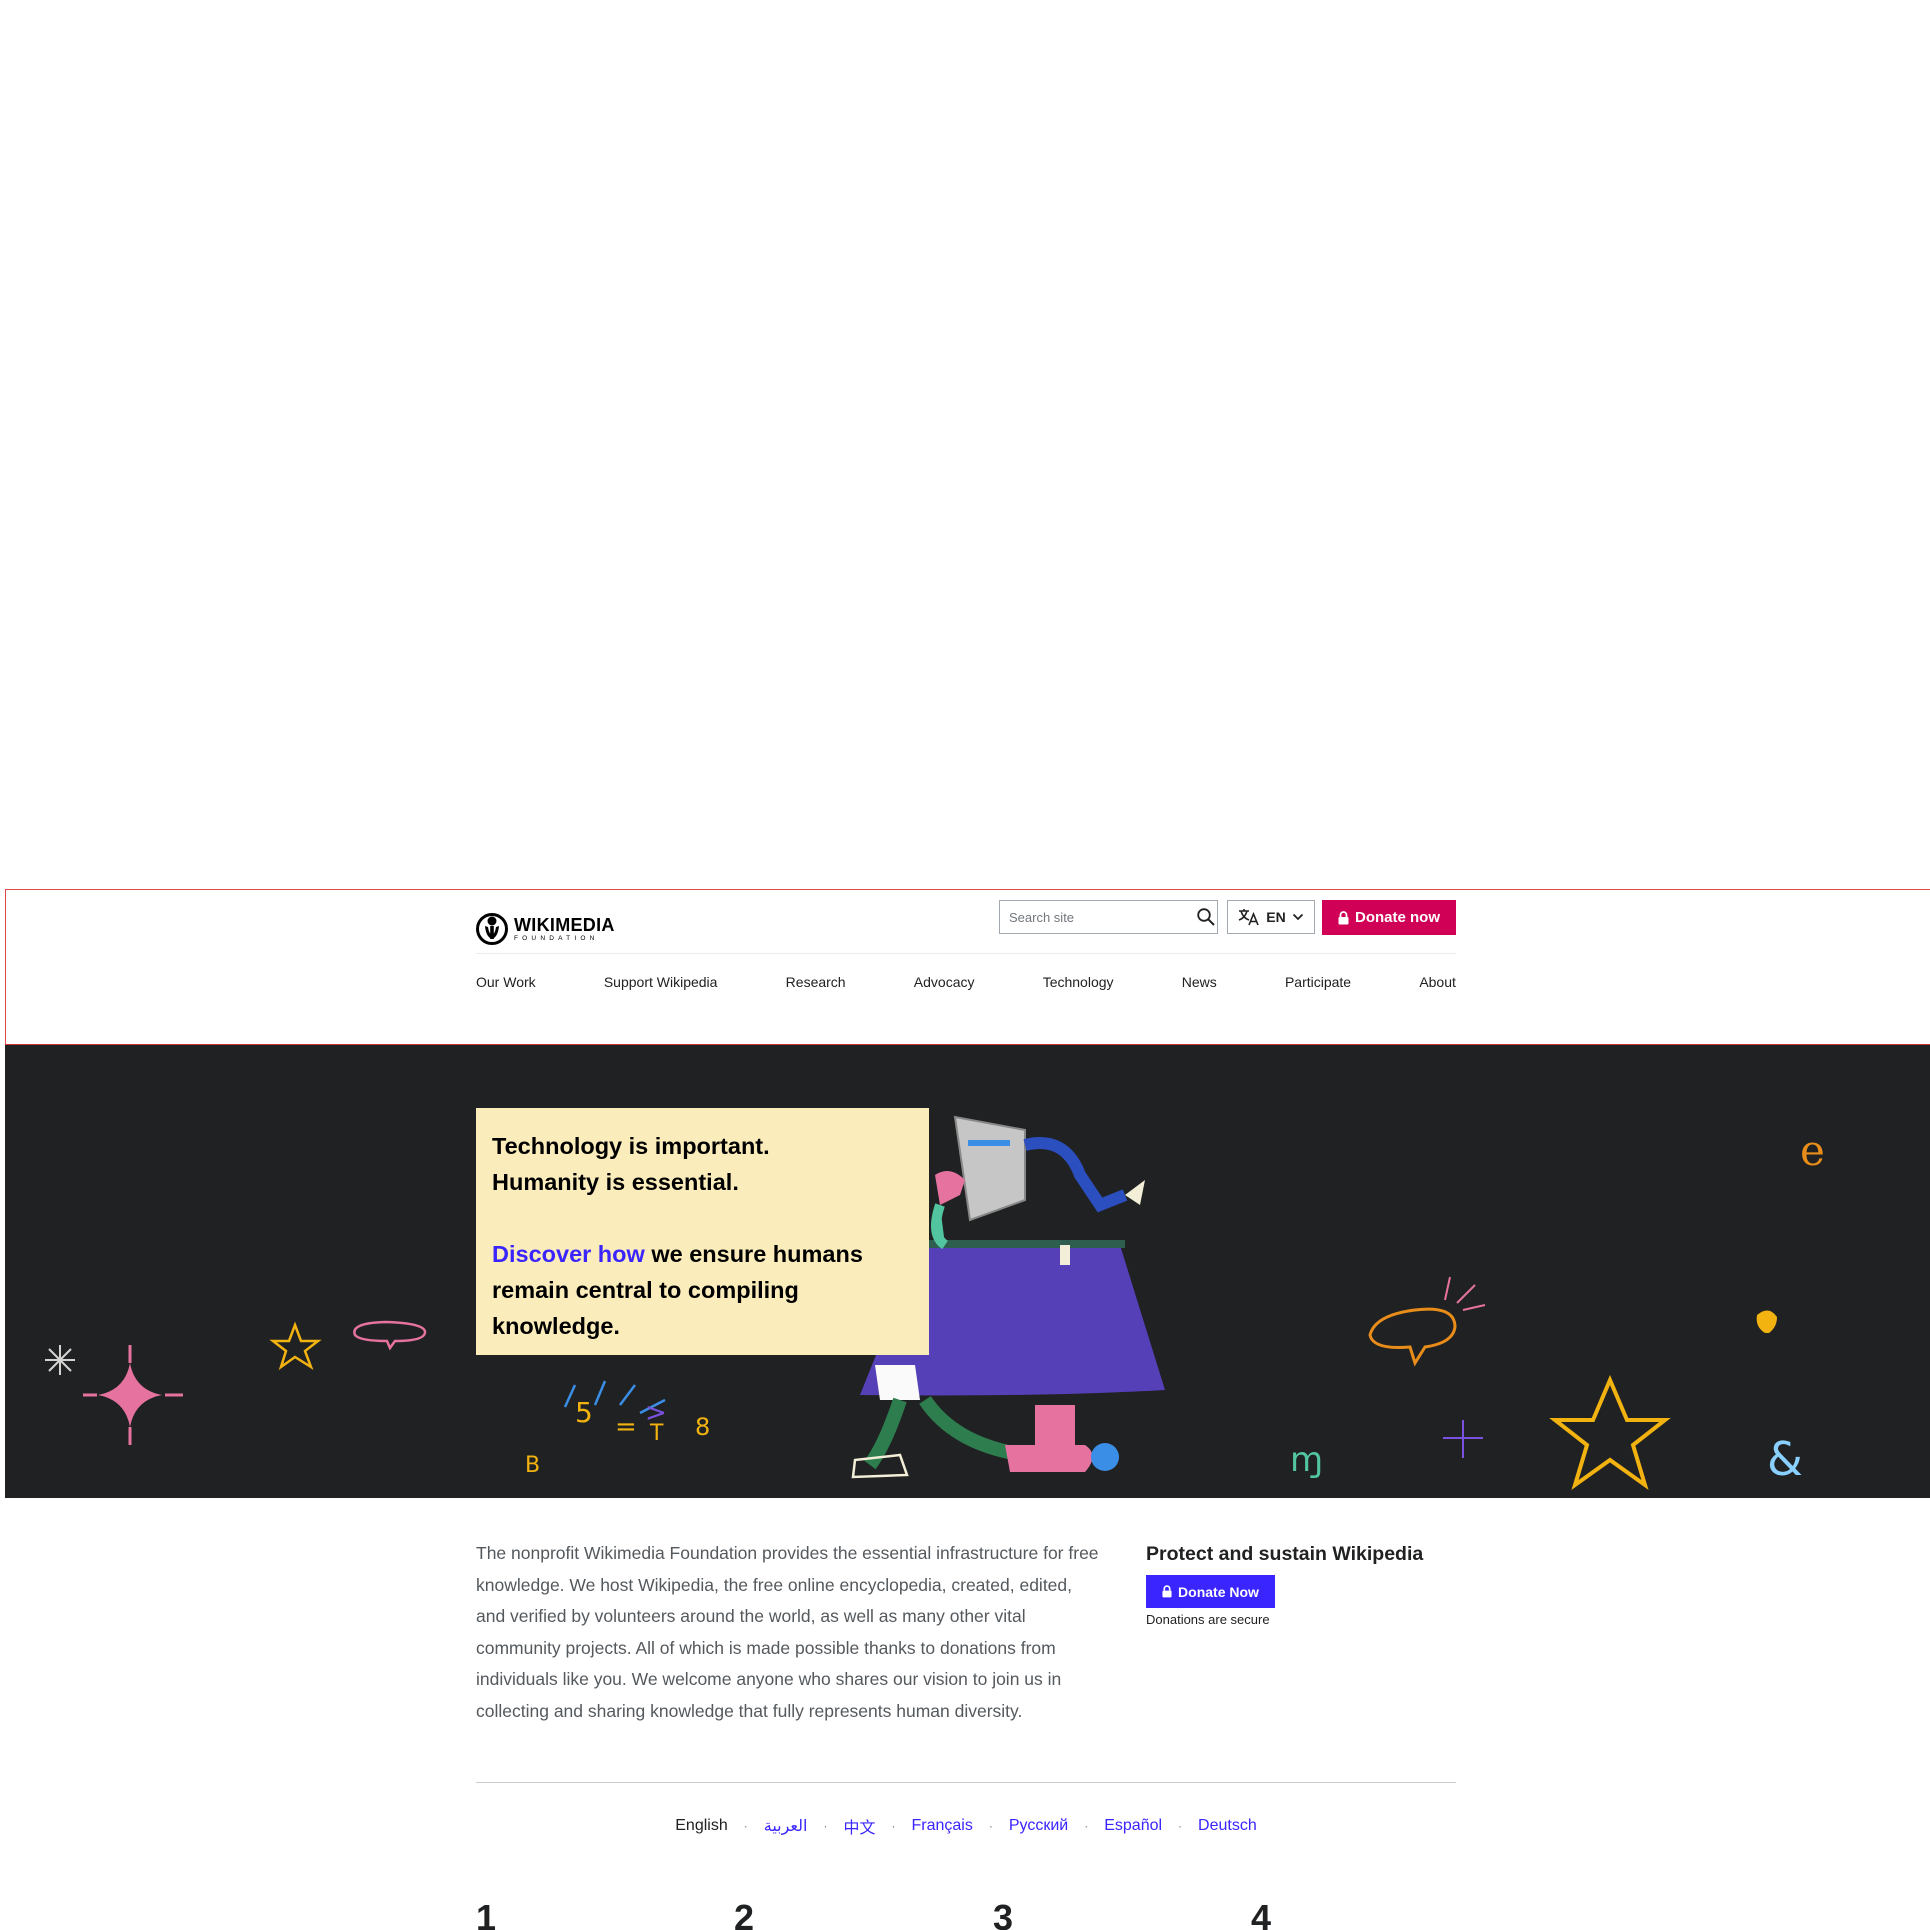 This screenshot has width=1930, height=1930. What do you see at coordinates (1766, 1321) in the screenshot?
I see `lightbulb-icon` at bounding box center [1766, 1321].